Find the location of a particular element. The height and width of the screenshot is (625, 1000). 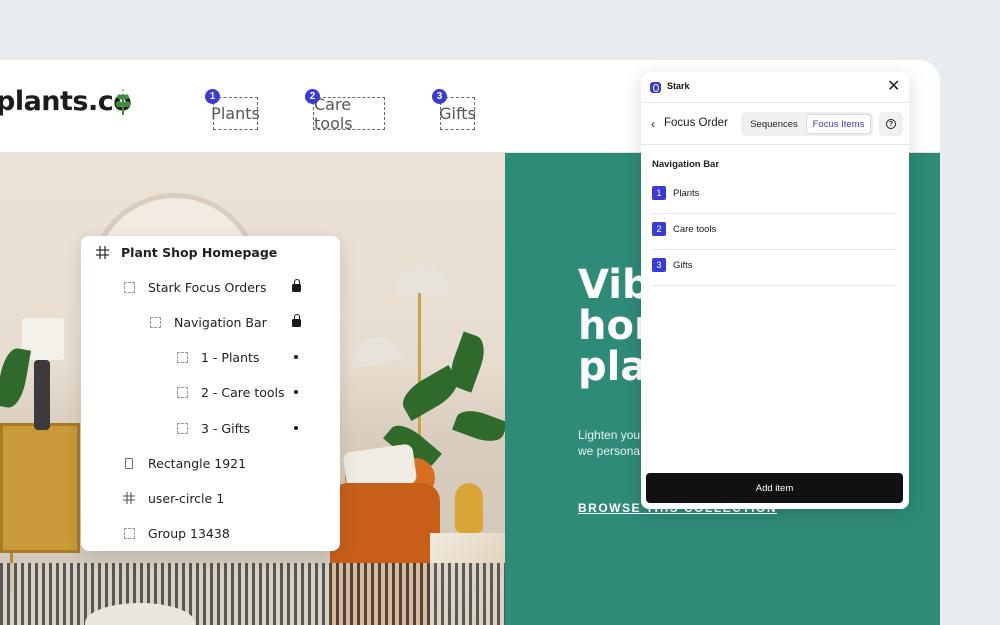

layer-label: Rectangle 1921 is located at coordinates (197, 463).